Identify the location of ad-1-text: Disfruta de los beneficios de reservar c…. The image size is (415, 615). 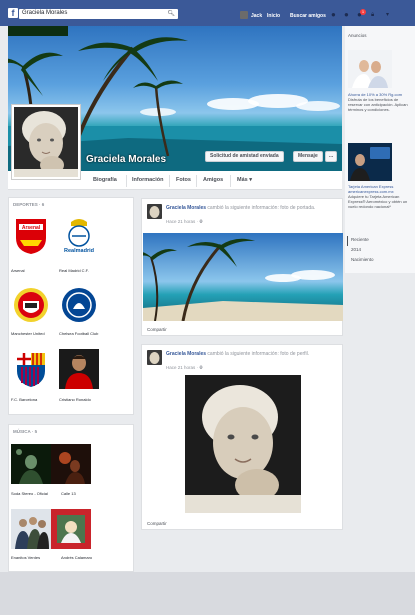
(378, 104).